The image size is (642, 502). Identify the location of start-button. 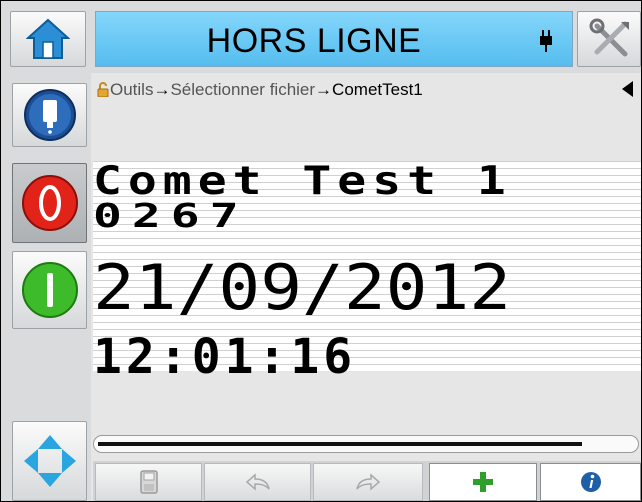
(49, 290).